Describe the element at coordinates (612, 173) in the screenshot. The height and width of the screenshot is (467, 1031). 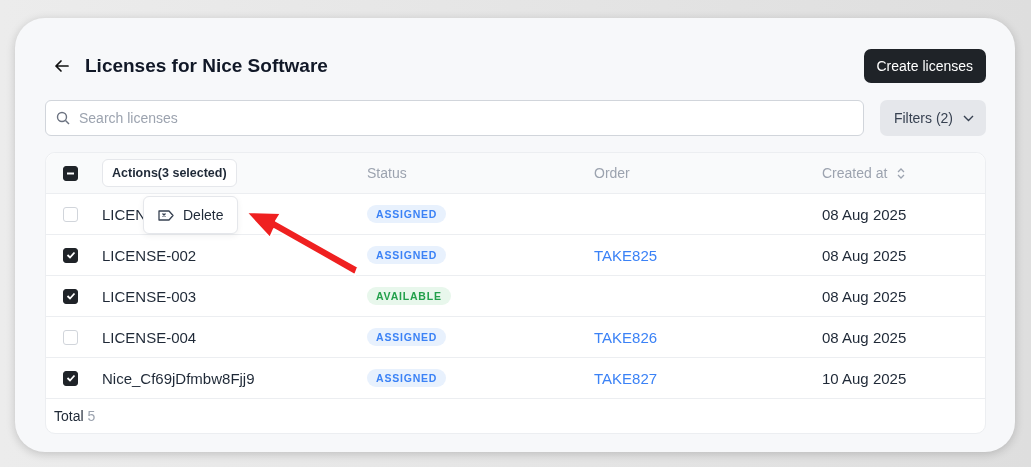
I see `column-header: Order` at that location.